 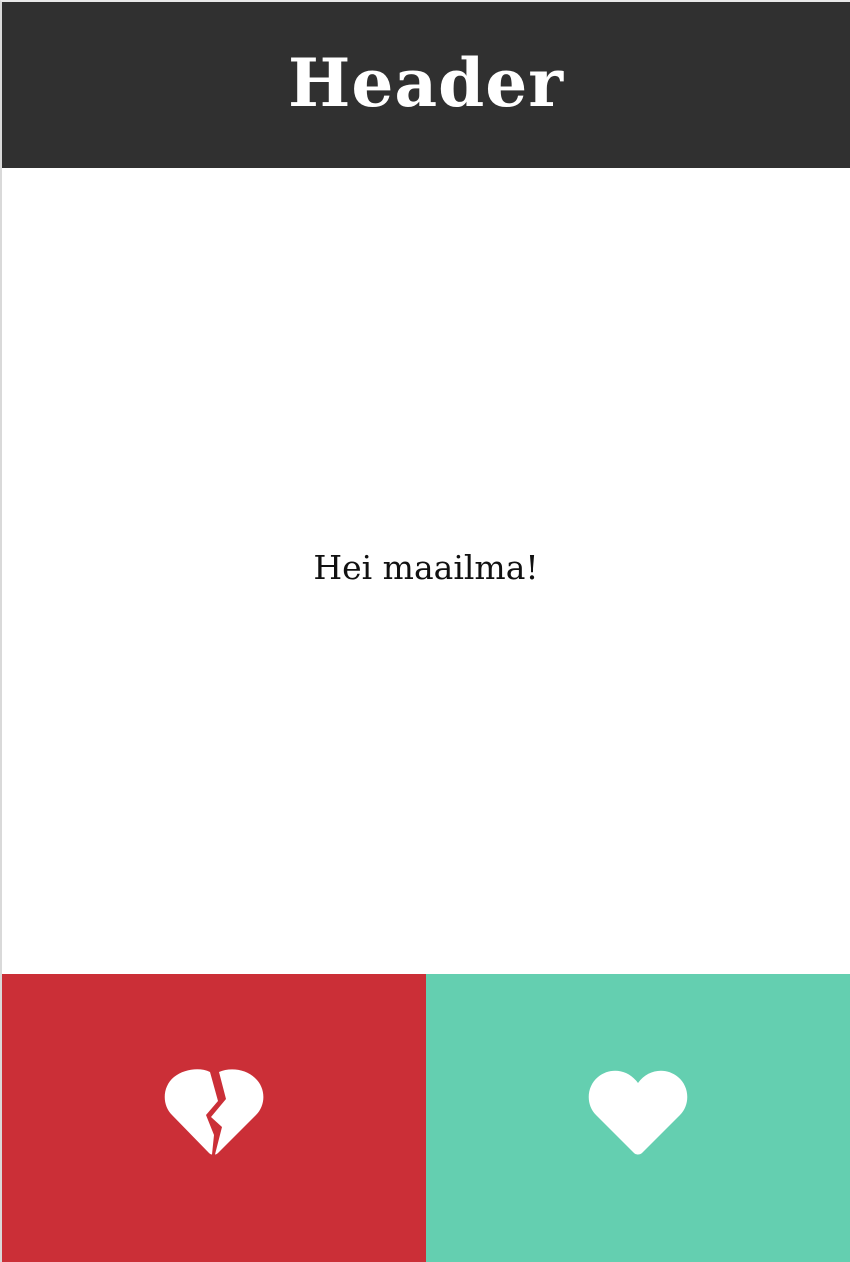 I want to click on content-text: Hei maailma!, so click(x=426, y=567).